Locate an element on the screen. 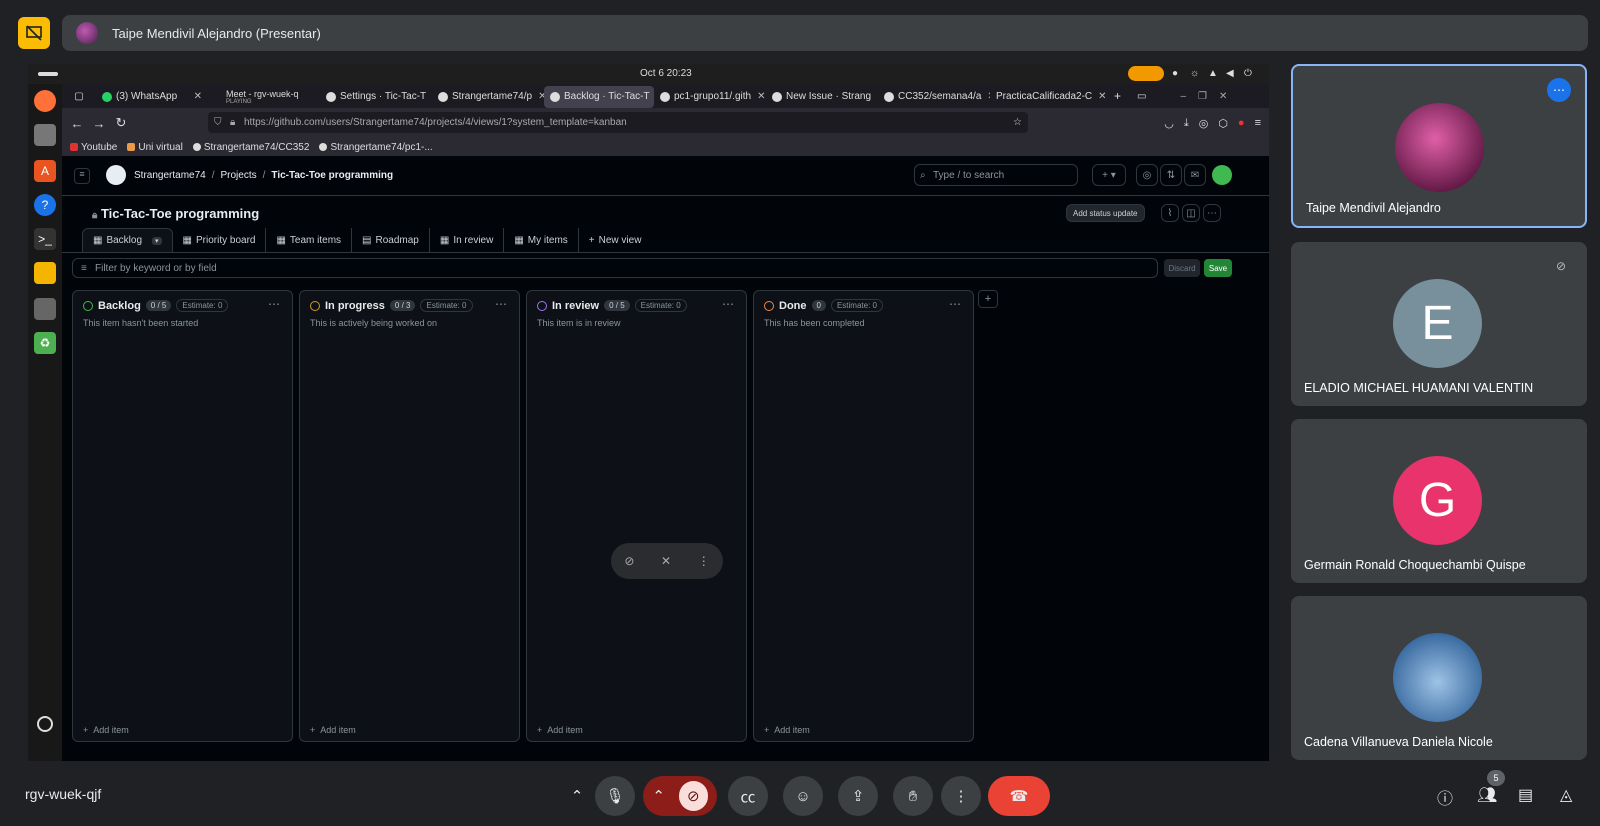 This screenshot has width=1600, height=826. activities-icon: ◬ is located at coordinates (1566, 795).